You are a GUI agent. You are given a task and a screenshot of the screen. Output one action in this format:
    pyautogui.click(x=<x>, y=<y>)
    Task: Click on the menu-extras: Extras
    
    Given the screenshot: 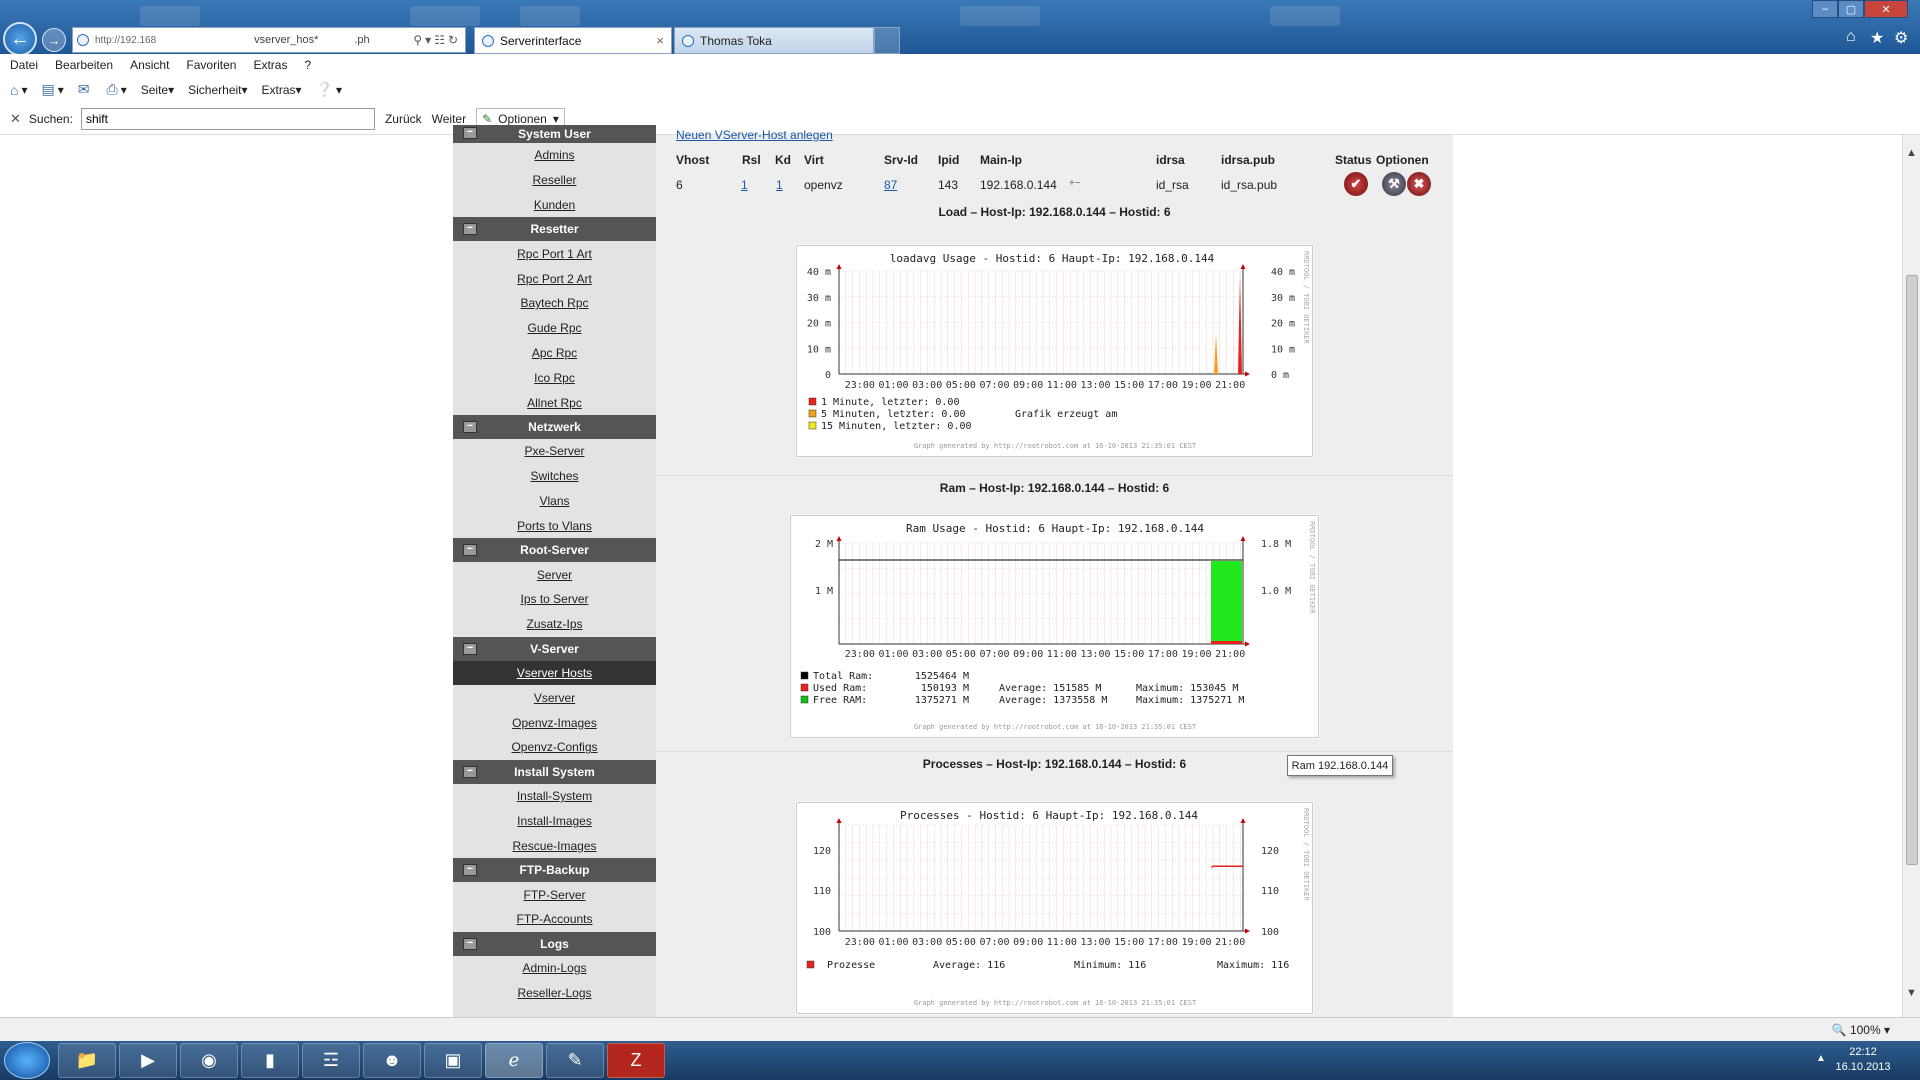 What is the action you would take?
    pyautogui.click(x=270, y=65)
    